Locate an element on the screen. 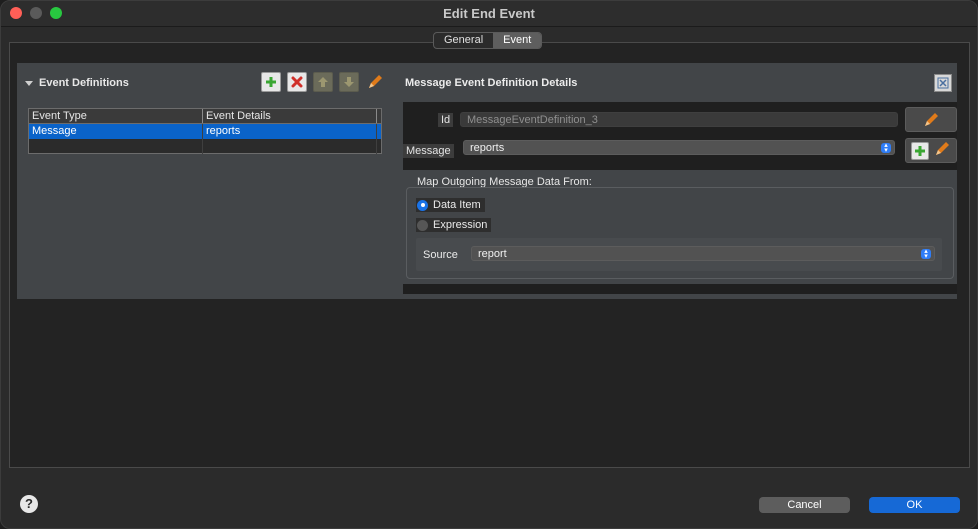 Image resolution: width=978 pixels, height=529 pixels. edit-message-button is located at coordinates (942, 150).